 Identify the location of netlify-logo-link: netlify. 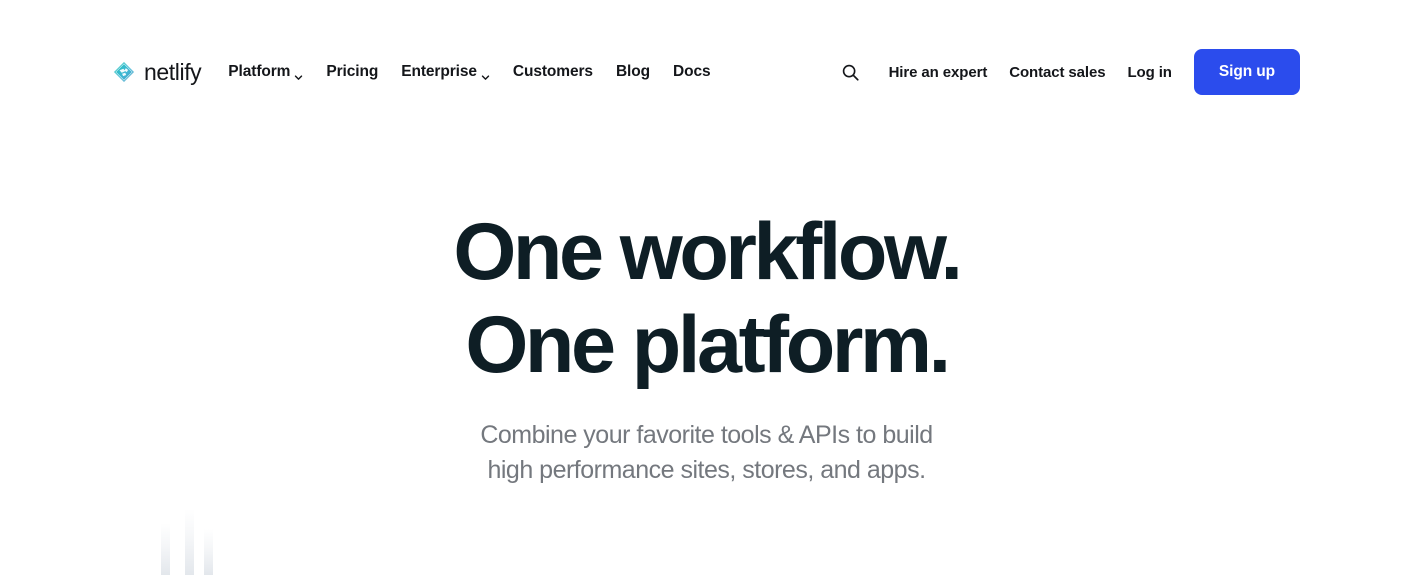
(157, 71).